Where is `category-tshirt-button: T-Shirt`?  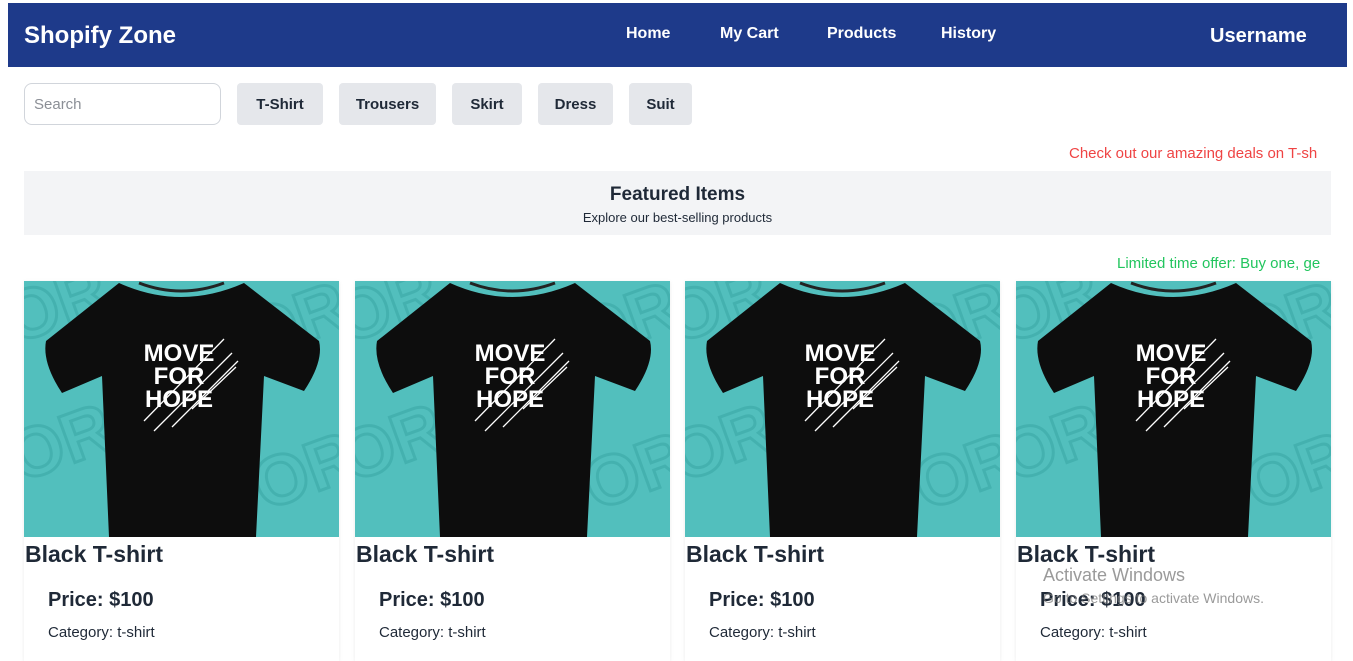 category-tshirt-button: T-Shirt is located at coordinates (280, 104).